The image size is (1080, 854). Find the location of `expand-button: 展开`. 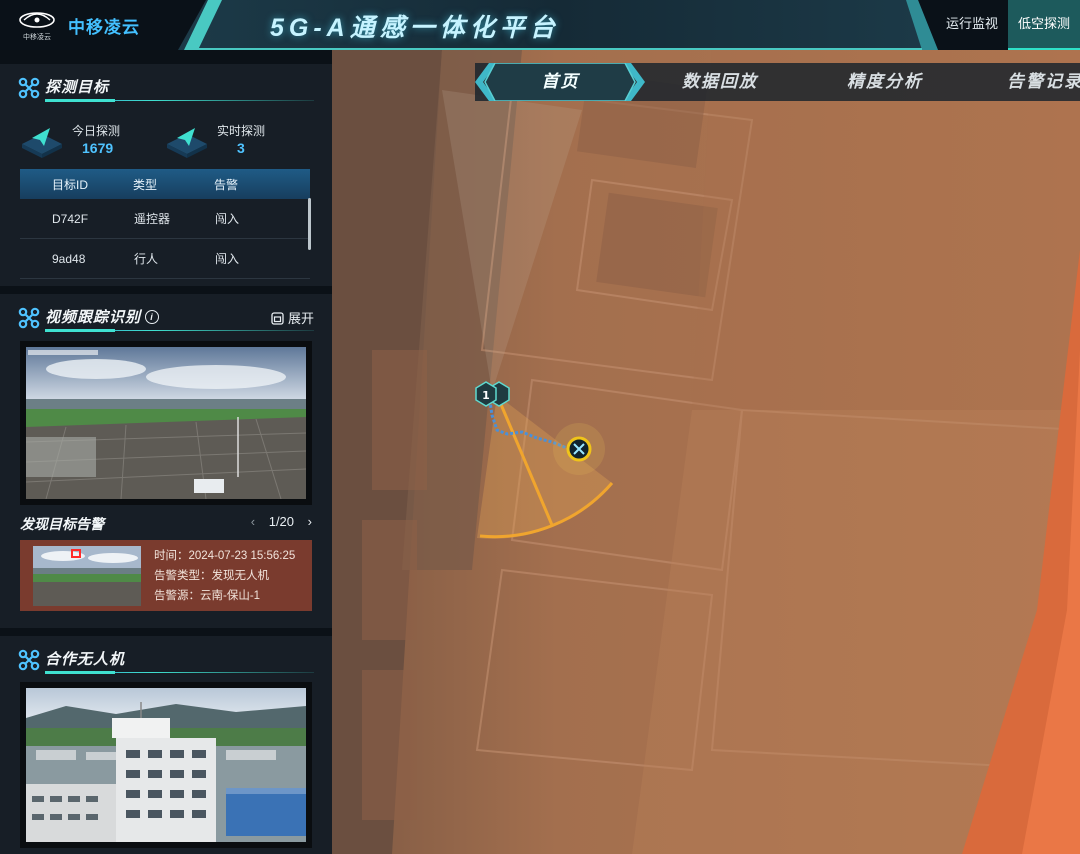

expand-button: 展开 is located at coordinates (292, 317).